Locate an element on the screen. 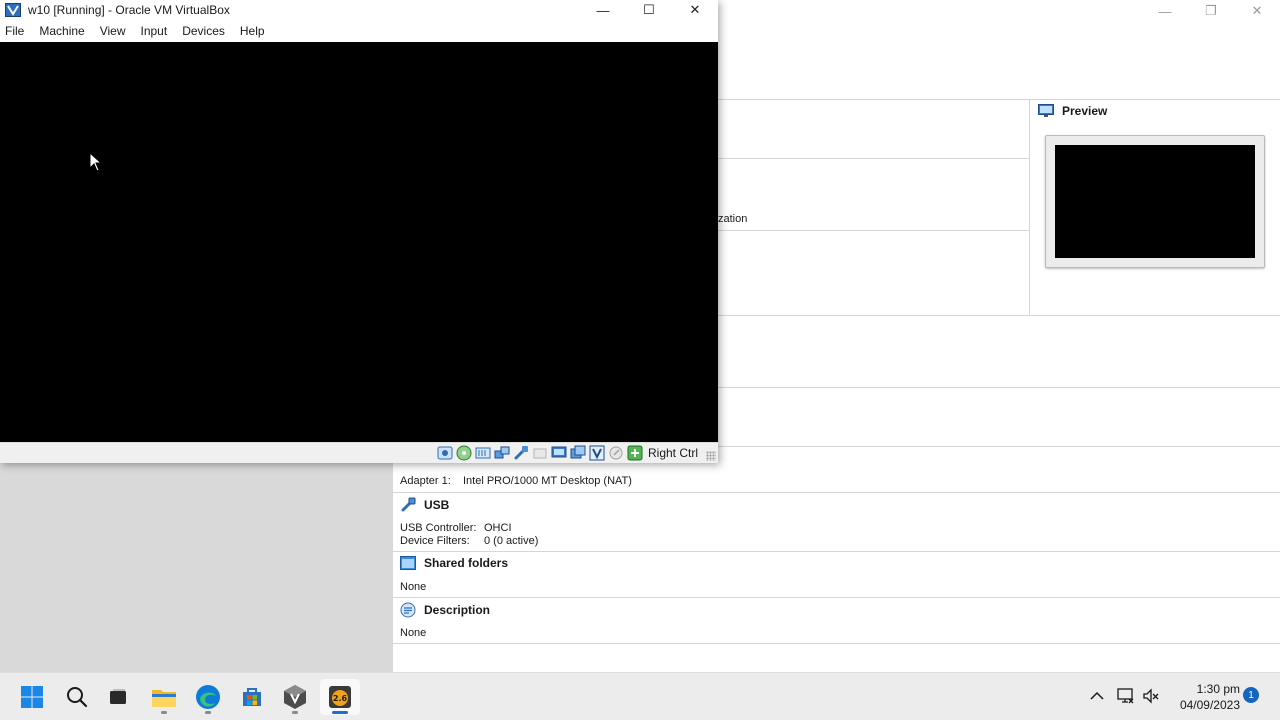  taskbar: 2.6 1:30 pm 04/09/2023 is located at coordinates (640, 696).